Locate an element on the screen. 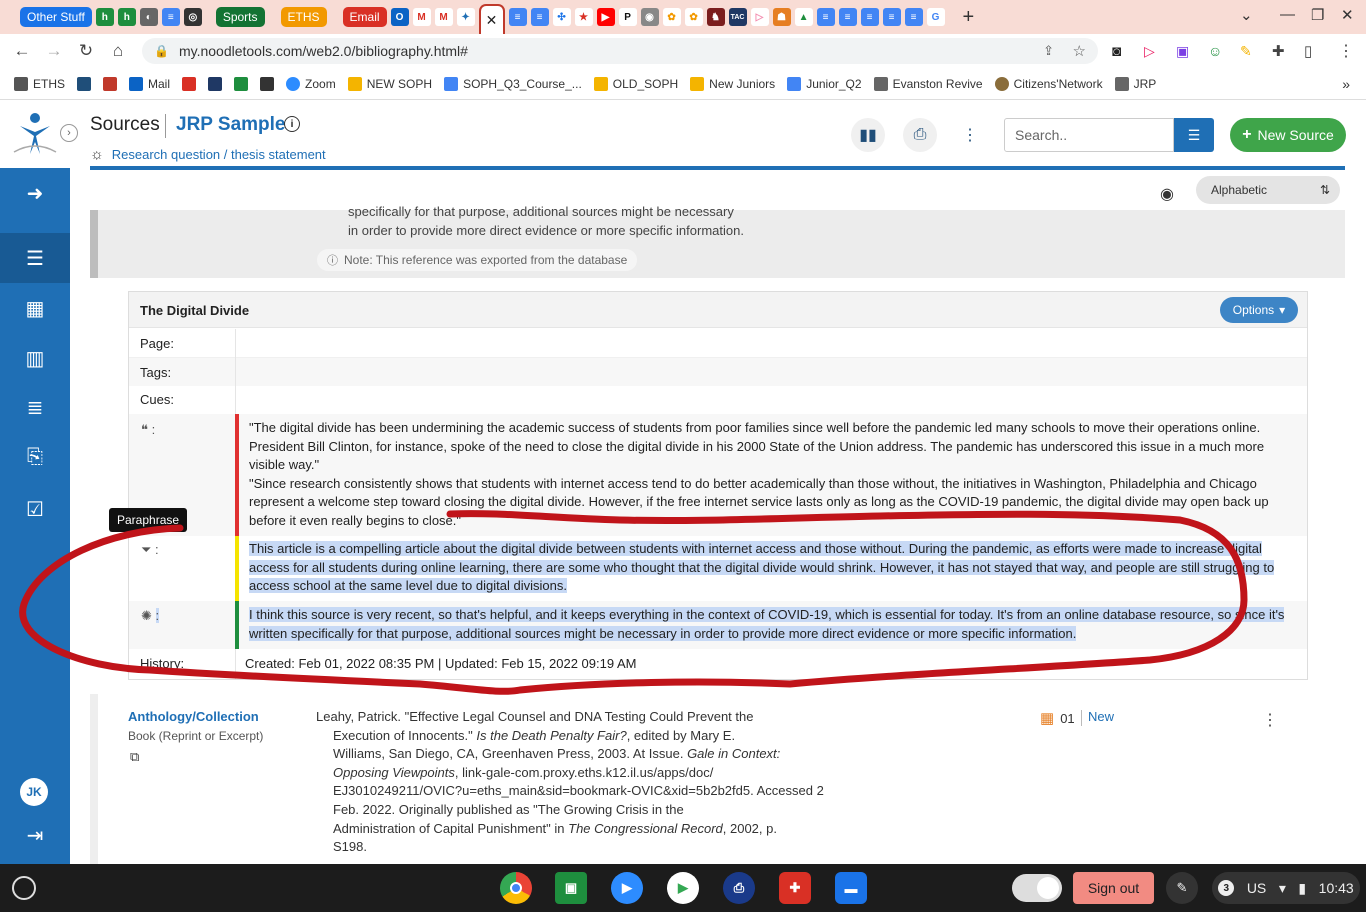 The width and height of the screenshot is (1366, 912). google-icon: G is located at coordinates (935, 17).